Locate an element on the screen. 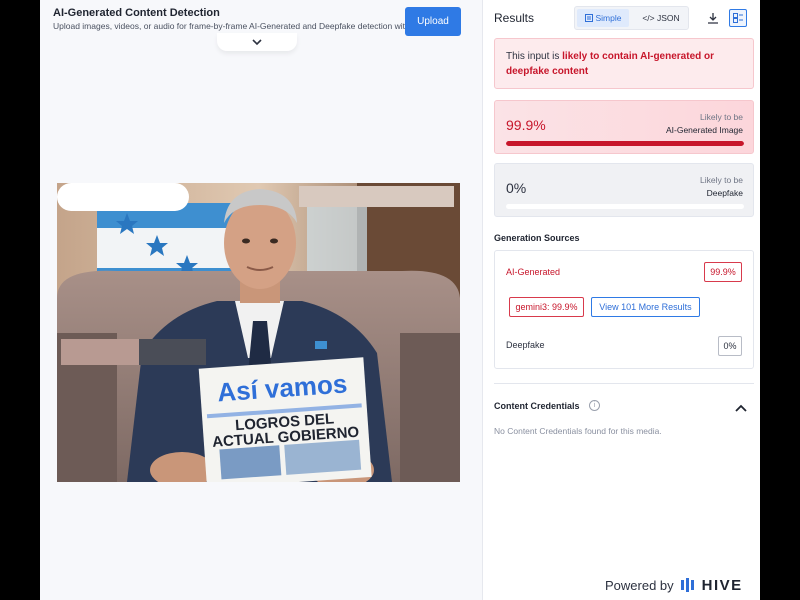 This screenshot has width=800, height=600. ai-generated-source-label: AI-Generated is located at coordinates (533, 272).